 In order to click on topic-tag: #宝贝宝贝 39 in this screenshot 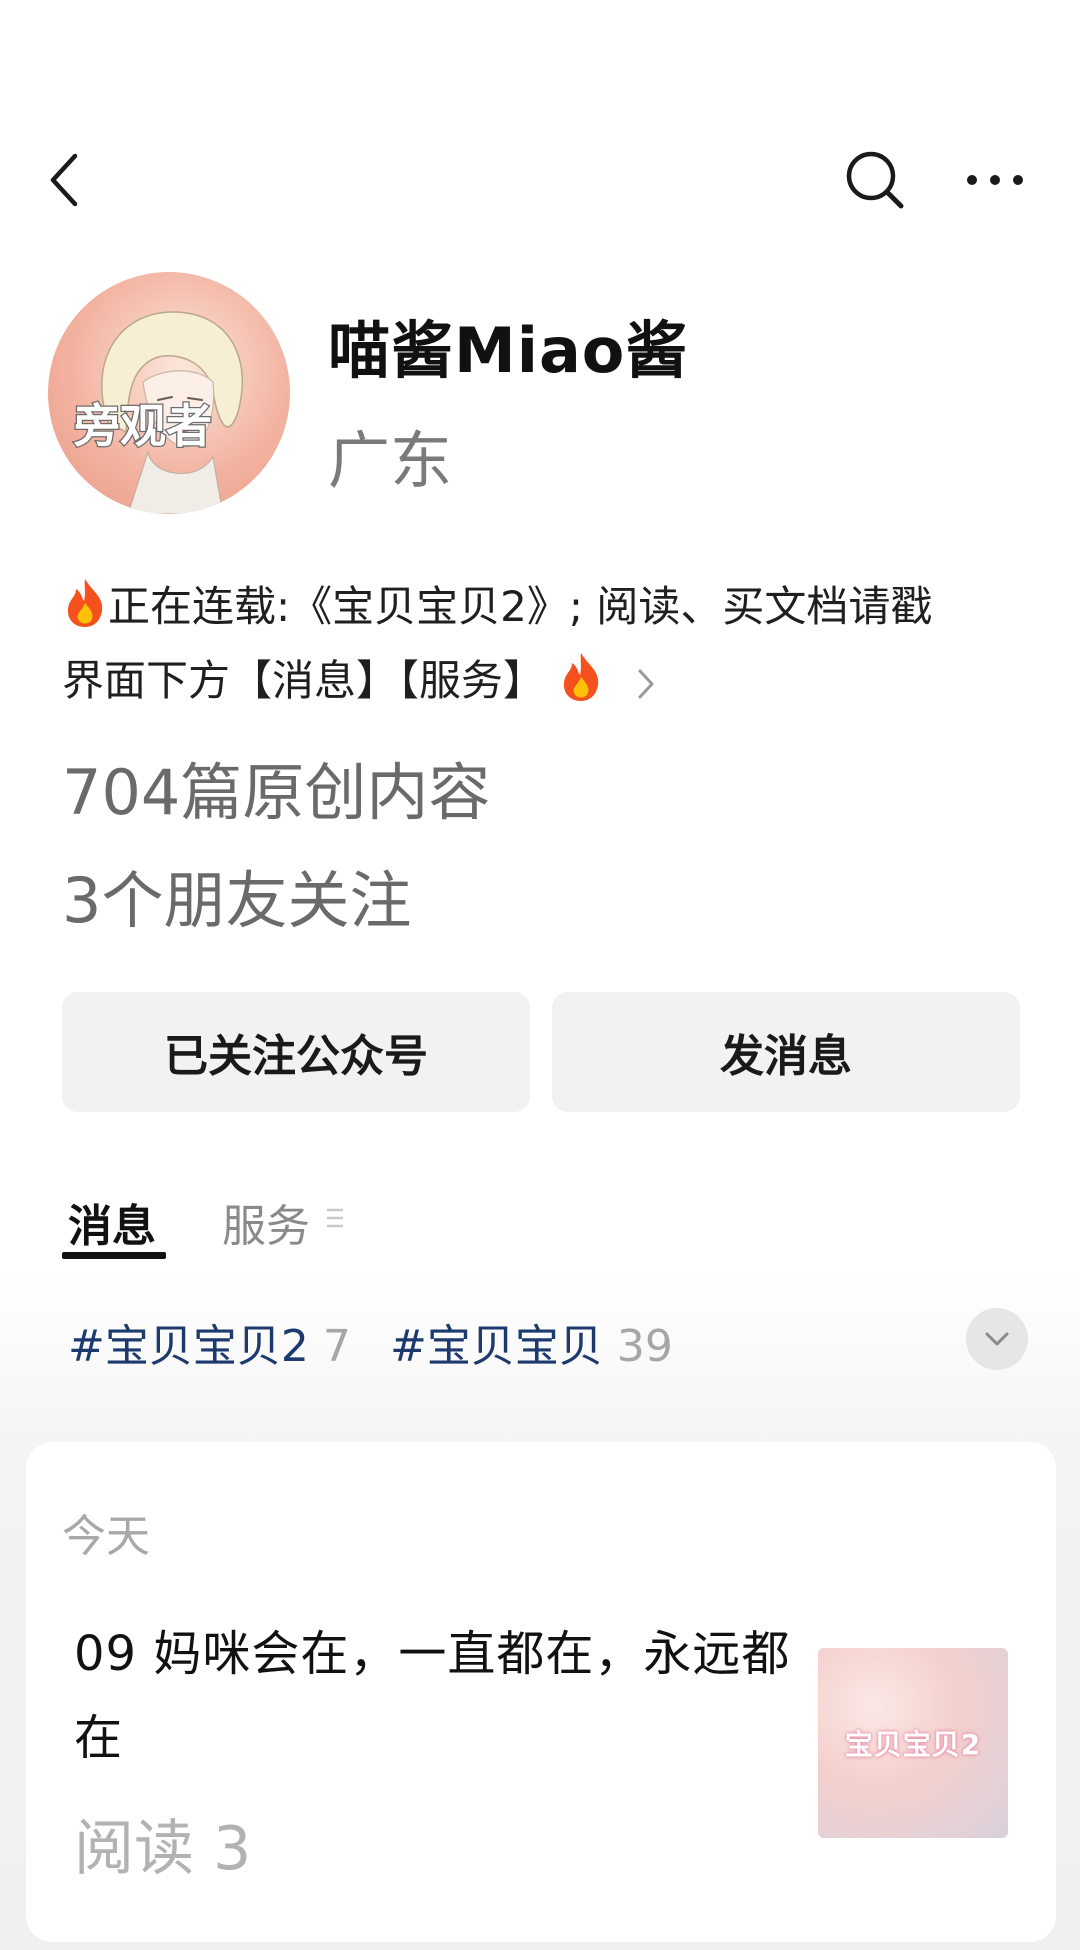, I will do `click(531, 1342)`.